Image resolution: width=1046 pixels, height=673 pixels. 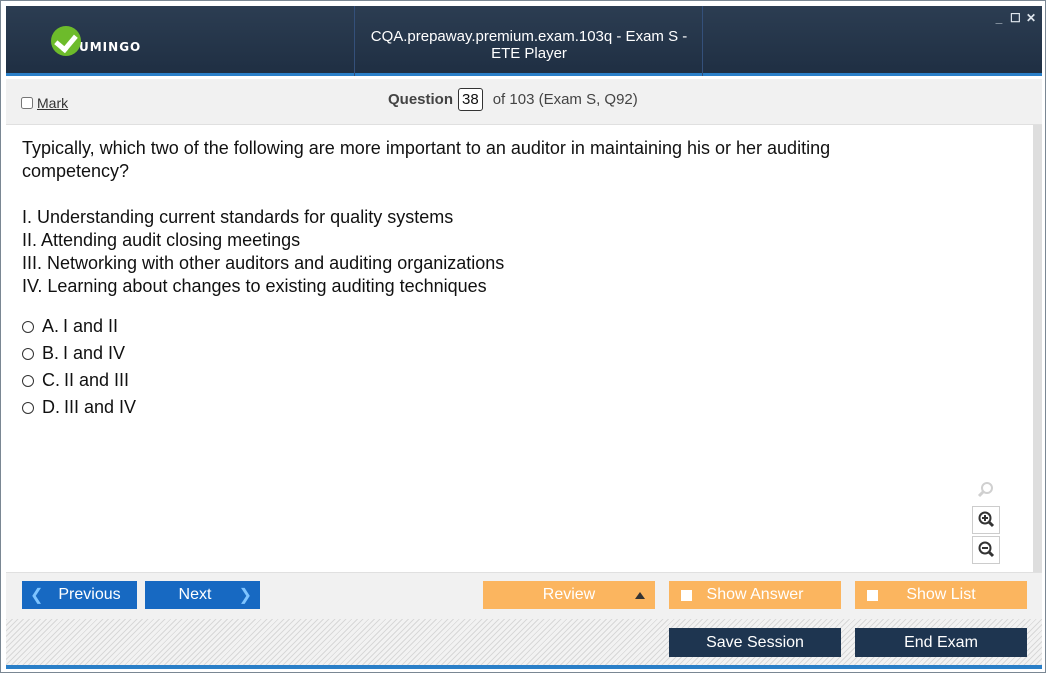 I want to click on zoom-controls, so click(x=987, y=521).